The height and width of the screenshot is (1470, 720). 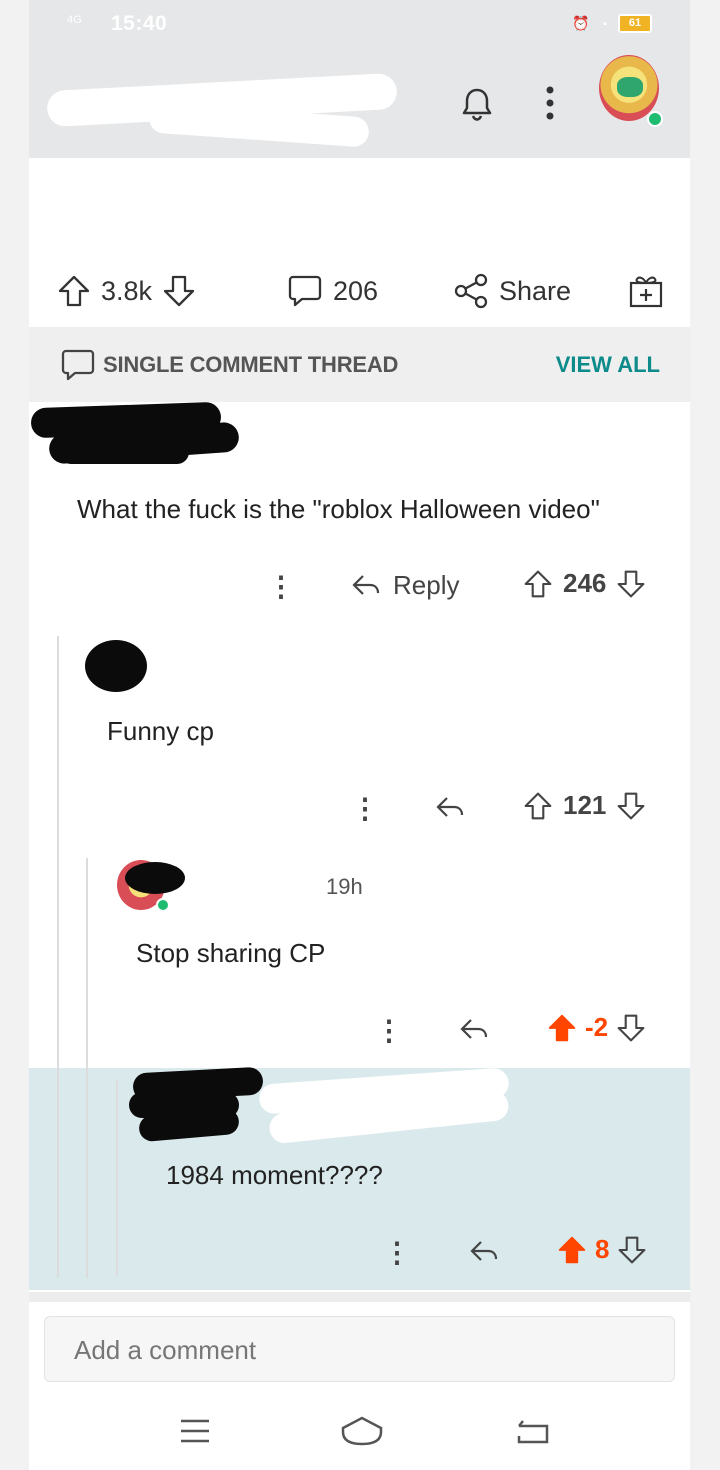 What do you see at coordinates (359, 79) in the screenshot?
I see `app-header: 4G 15:40 ⏰ ◔ 61` at bounding box center [359, 79].